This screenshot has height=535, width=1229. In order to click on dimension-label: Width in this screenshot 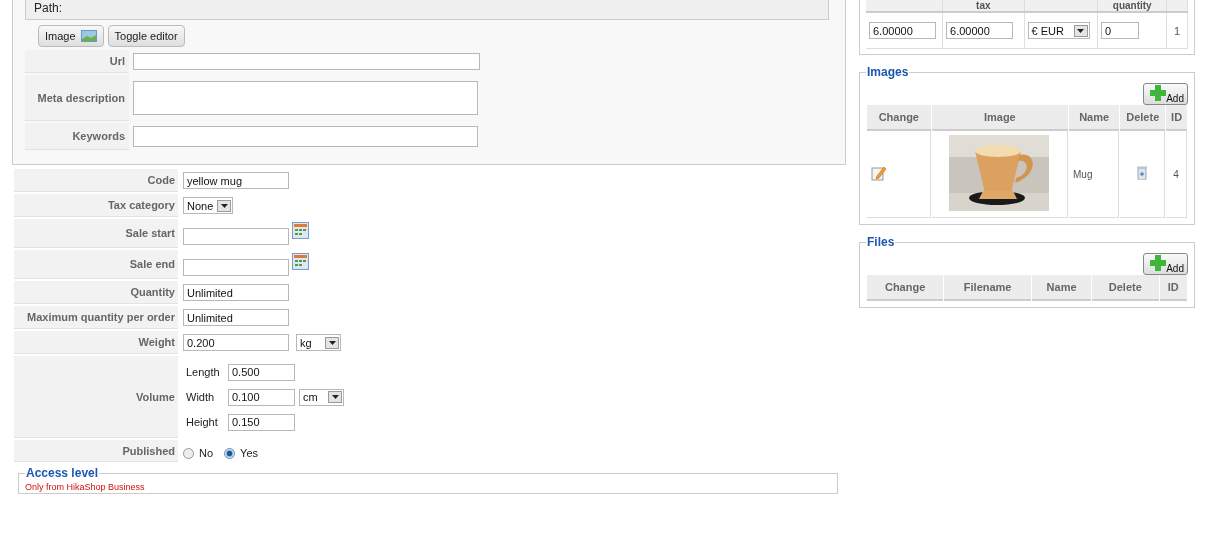, I will do `click(201, 397)`.